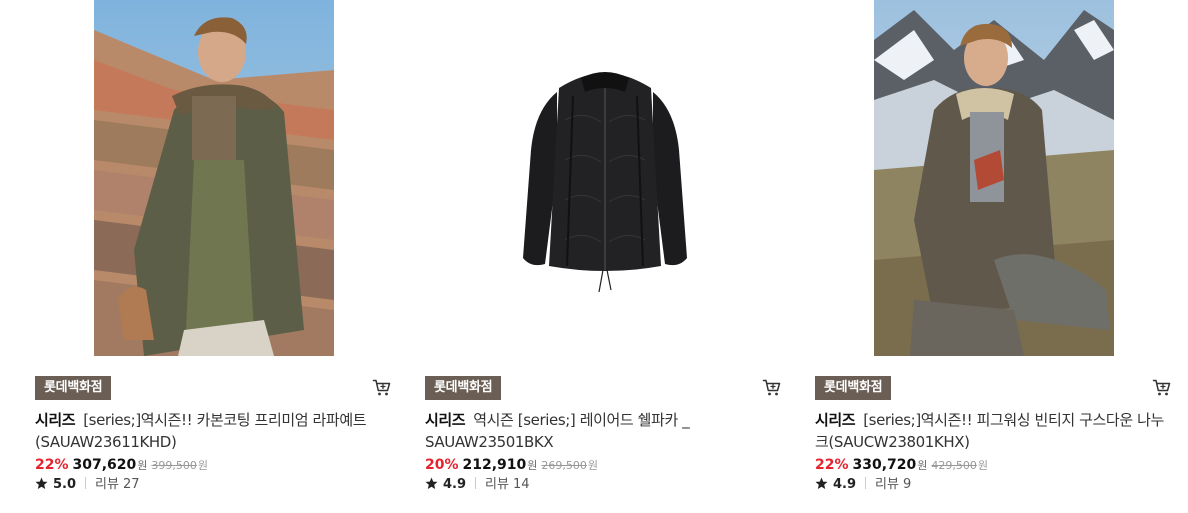 This screenshot has height=513, width=1188. What do you see at coordinates (907, 484) in the screenshot?
I see `review-count: 9` at bounding box center [907, 484].